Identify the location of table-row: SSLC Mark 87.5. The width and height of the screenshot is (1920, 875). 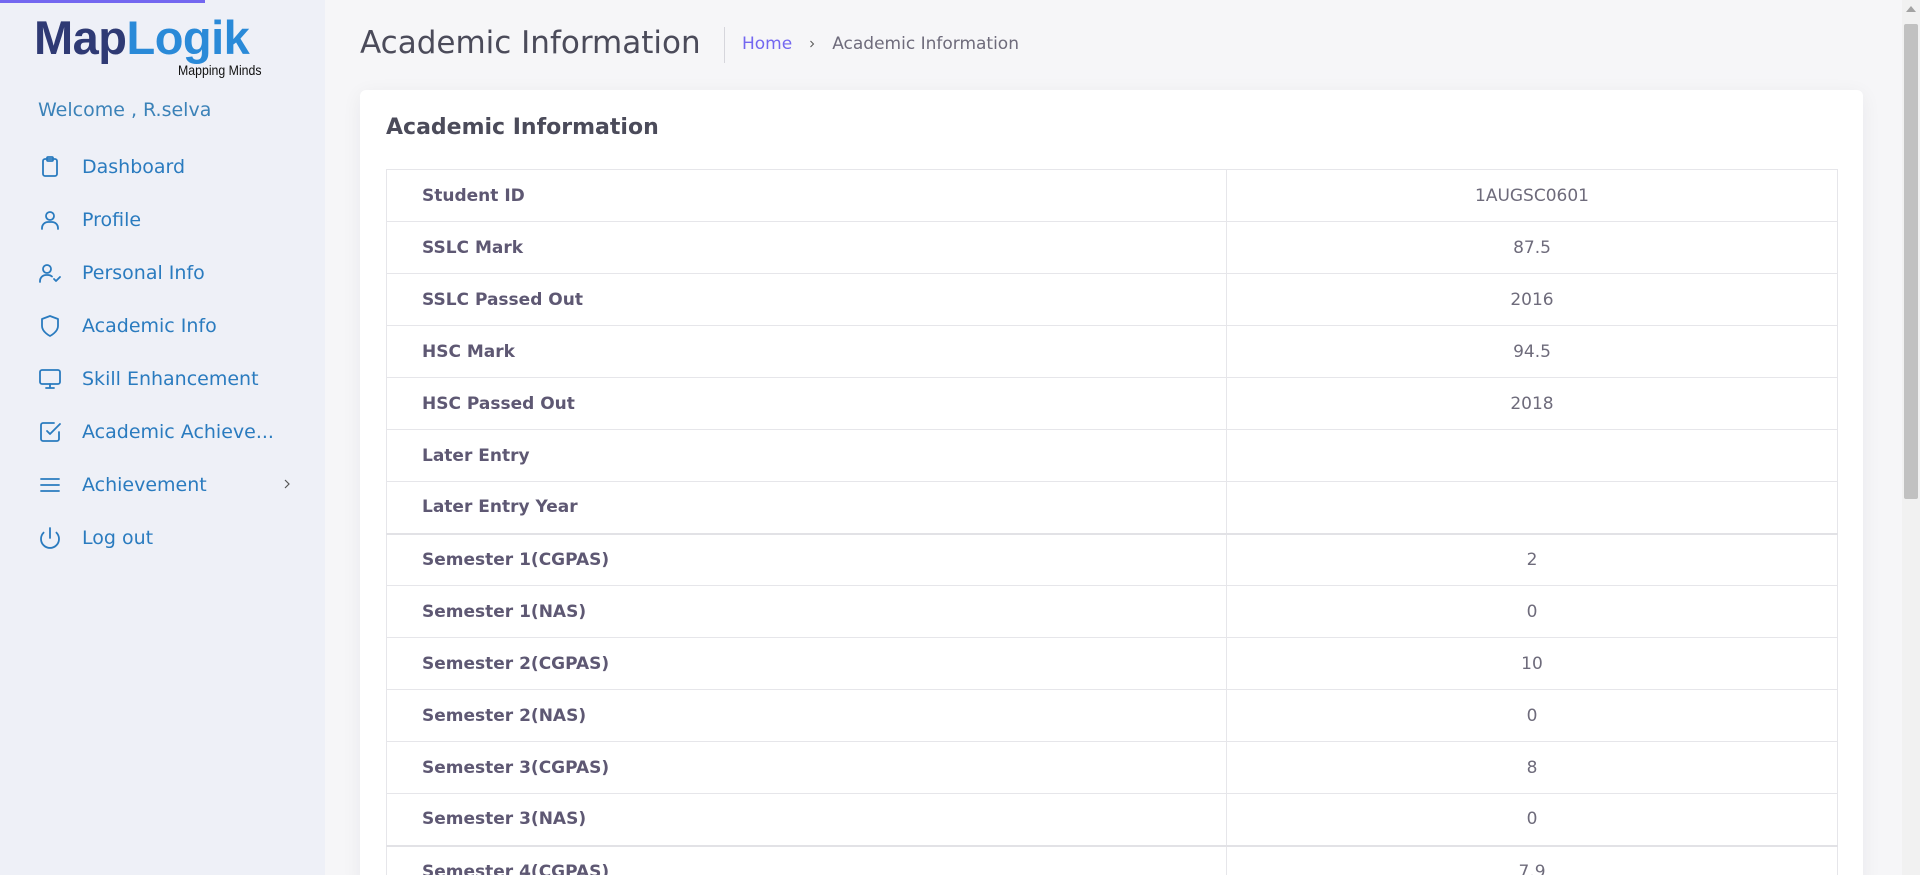
(1112, 247).